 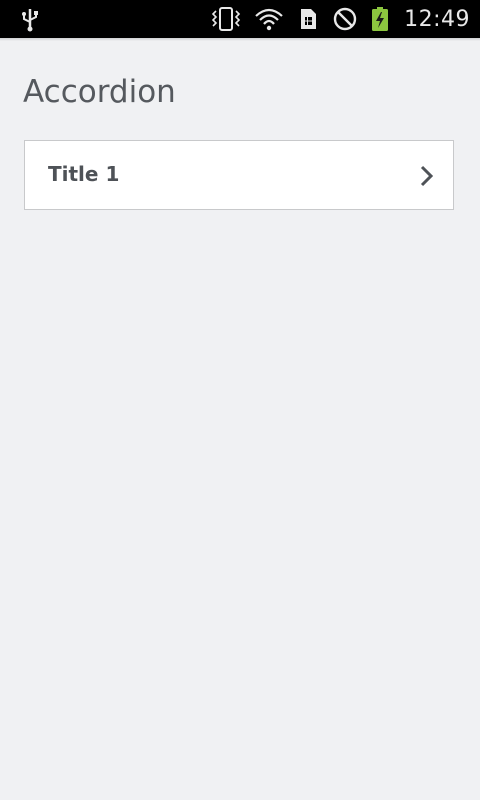 What do you see at coordinates (427, 176) in the screenshot?
I see `chevron-right-icon` at bounding box center [427, 176].